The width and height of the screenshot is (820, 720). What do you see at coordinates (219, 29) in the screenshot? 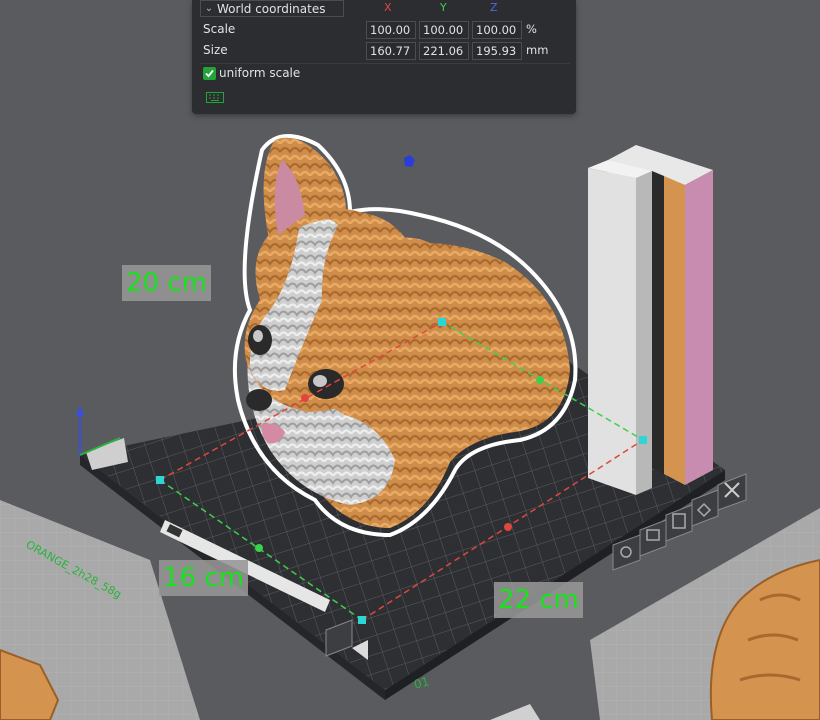
I see `scale-label: Scale` at bounding box center [219, 29].